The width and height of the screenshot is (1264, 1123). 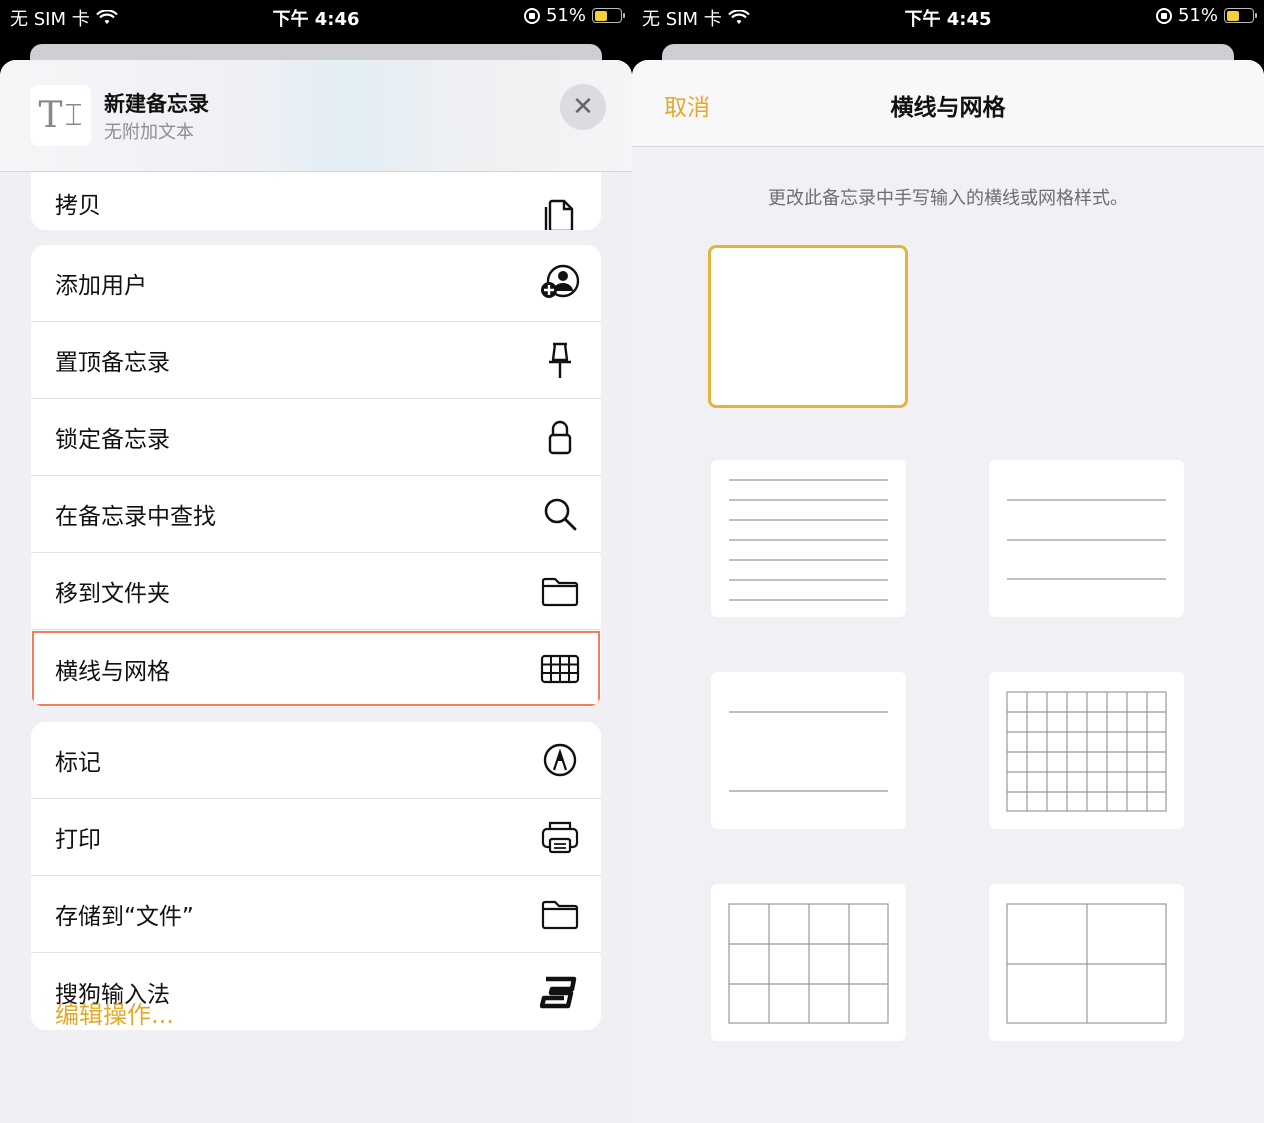 What do you see at coordinates (948, 198) in the screenshot?
I see `description-text: 更改此备忘录中手写输入的横线或网格样式。` at bounding box center [948, 198].